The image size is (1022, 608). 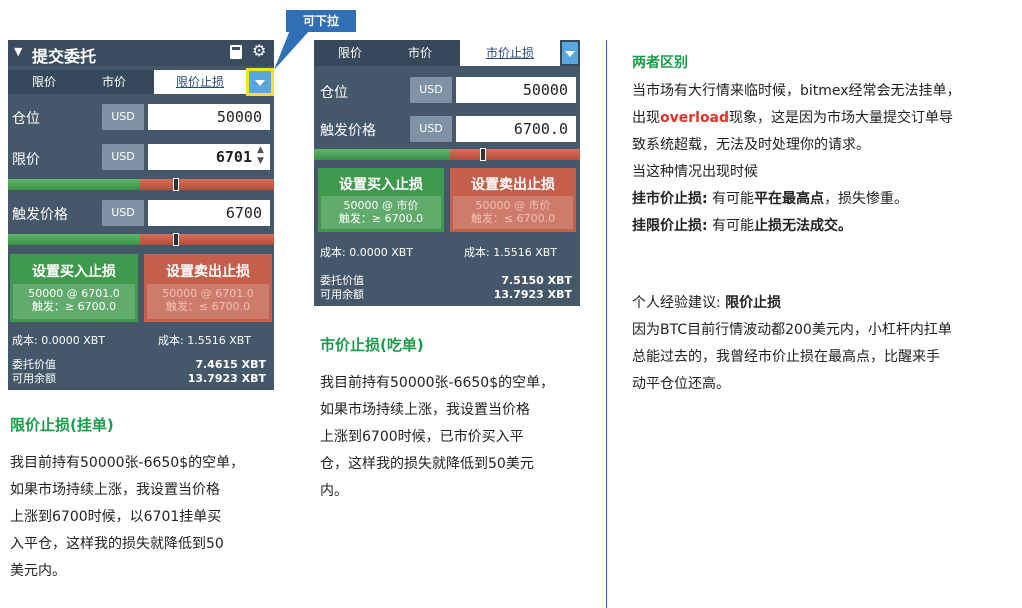 What do you see at coordinates (381, 212) in the screenshot?
I see `buy-stop-details: 50000 @ 市价 触发：≥ 6700.0` at bounding box center [381, 212].